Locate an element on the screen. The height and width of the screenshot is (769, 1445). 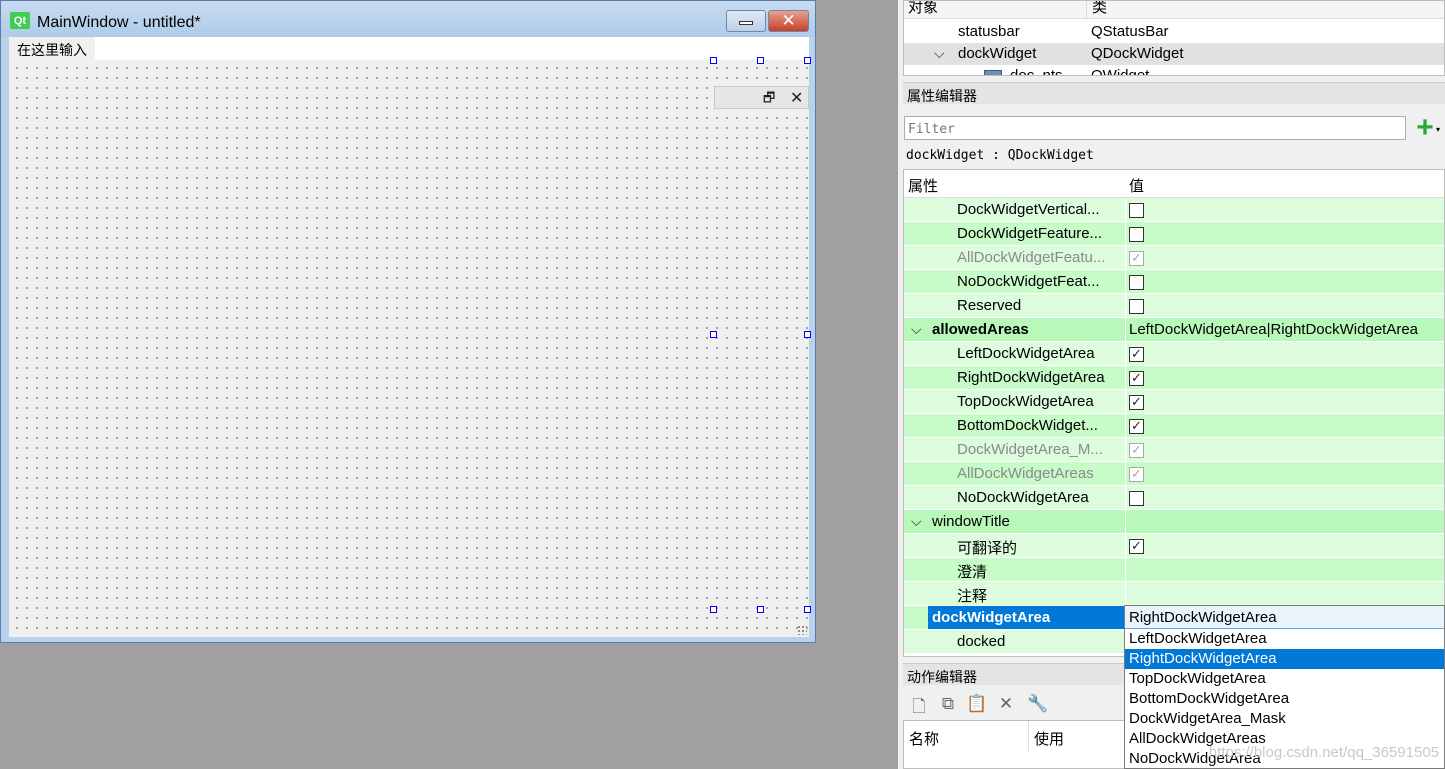
close-icon: ✕ is located at coordinates (788, 20).